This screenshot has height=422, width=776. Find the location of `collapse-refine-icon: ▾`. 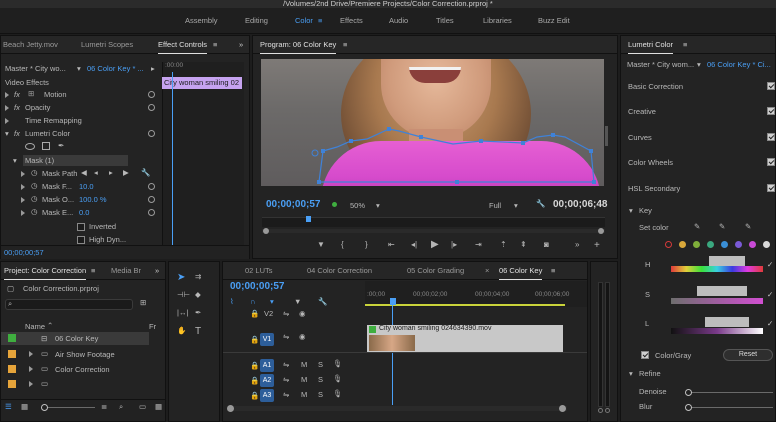

collapse-refine-icon: ▾ is located at coordinates (631, 373).